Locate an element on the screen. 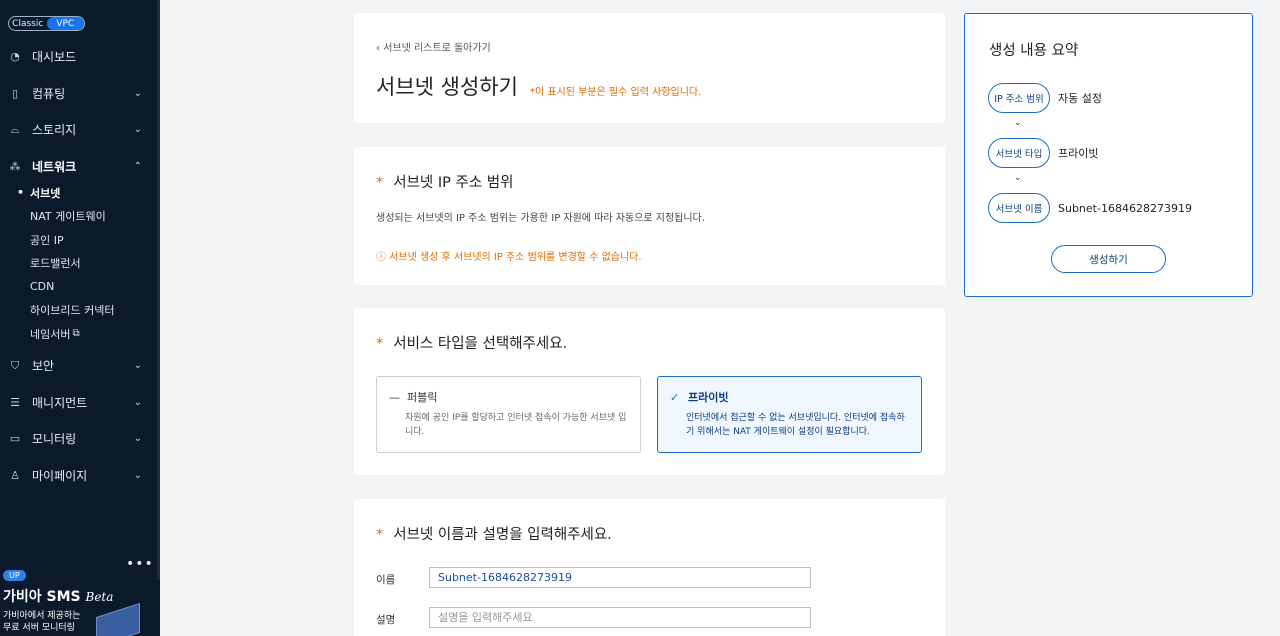 This screenshot has width=1280, height=636. option-label: 퍼블릭 is located at coordinates (422, 397).